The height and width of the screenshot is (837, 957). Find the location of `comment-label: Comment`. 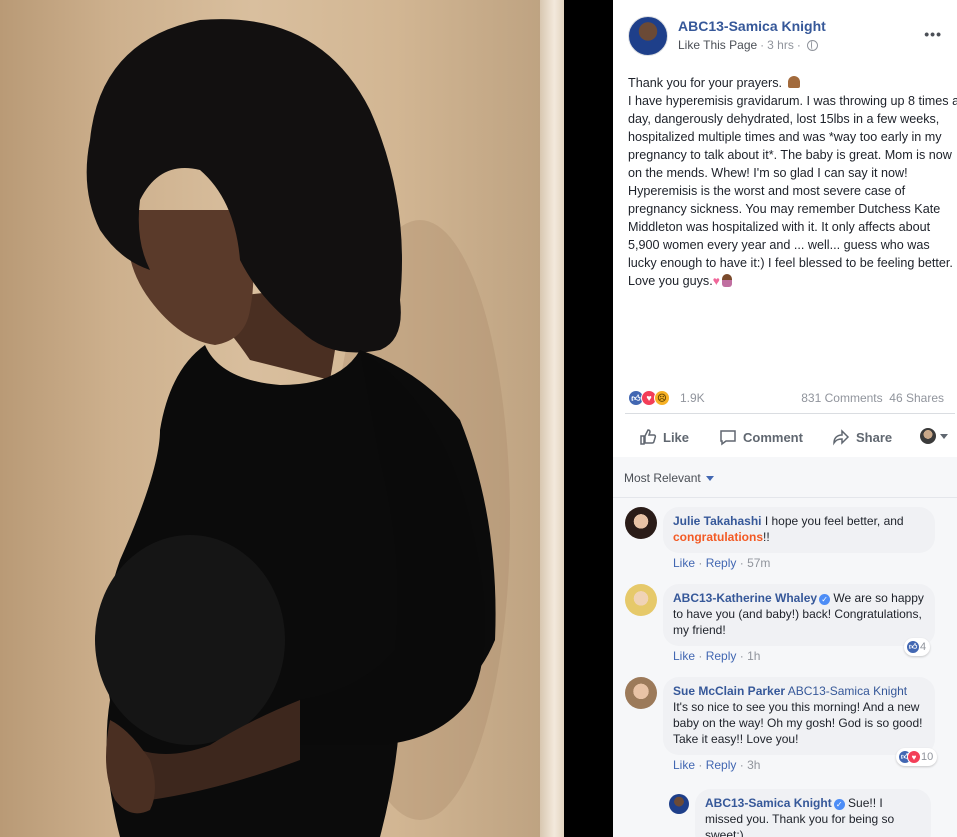

comment-label: Comment is located at coordinates (773, 437).